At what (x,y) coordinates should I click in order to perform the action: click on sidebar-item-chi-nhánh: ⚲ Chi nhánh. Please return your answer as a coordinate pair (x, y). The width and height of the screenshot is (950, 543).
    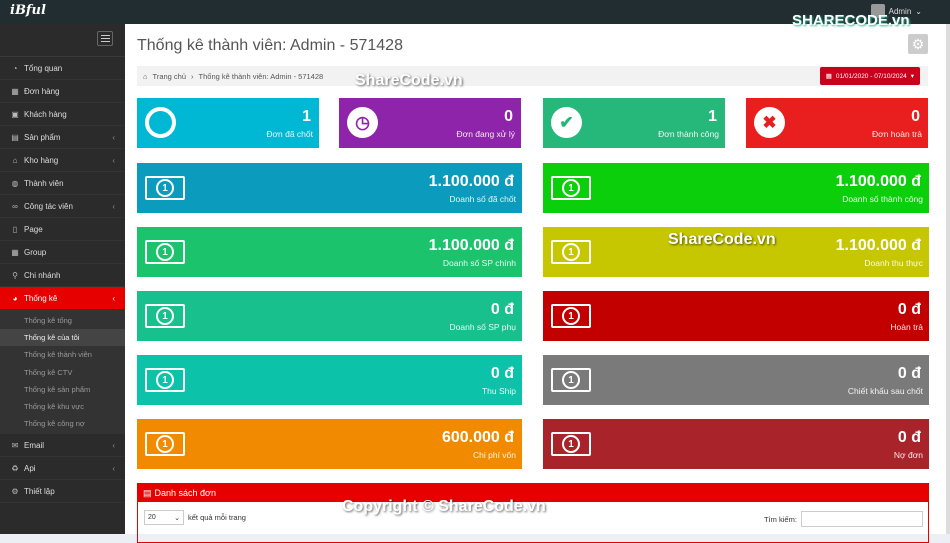
    Looking at the image, I should click on (62, 275).